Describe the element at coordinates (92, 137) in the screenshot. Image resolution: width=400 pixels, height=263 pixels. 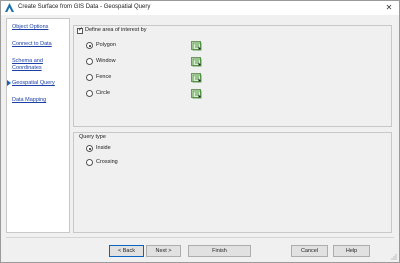
I see `query-type-legend: Query type` at that location.